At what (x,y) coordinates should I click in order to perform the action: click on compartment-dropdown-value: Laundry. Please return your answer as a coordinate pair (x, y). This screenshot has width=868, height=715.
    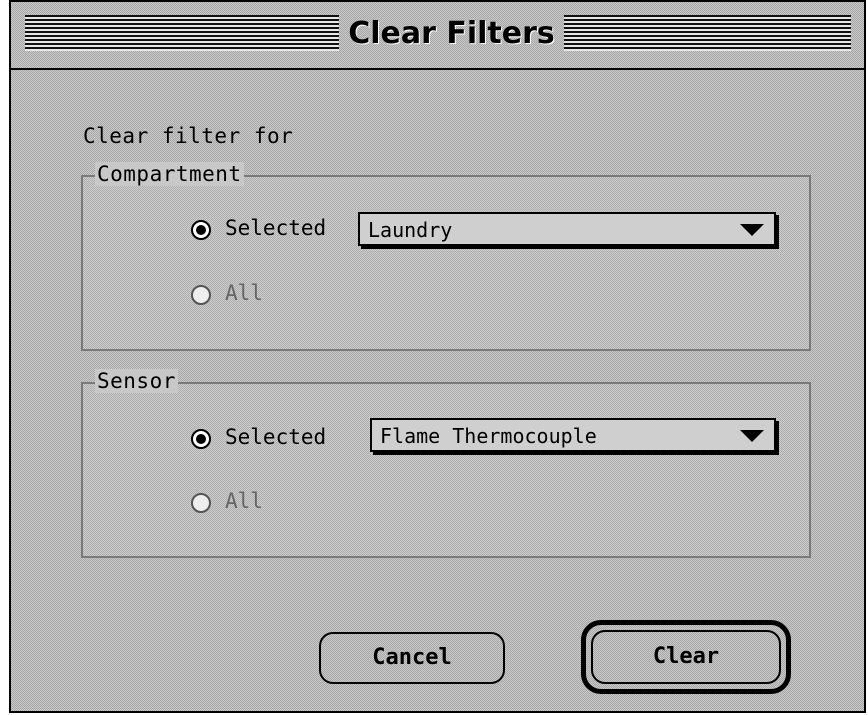
    Looking at the image, I should click on (410, 230).